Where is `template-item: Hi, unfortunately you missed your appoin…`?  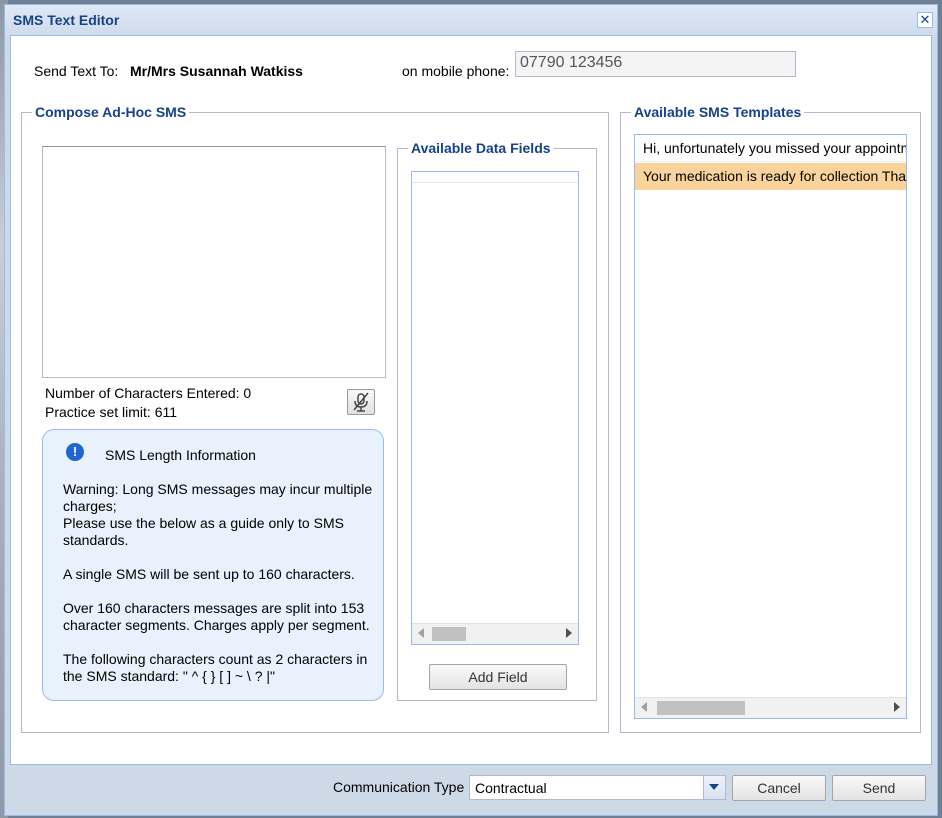 template-item: Hi, unfortunately you missed your appoin… is located at coordinates (770, 148).